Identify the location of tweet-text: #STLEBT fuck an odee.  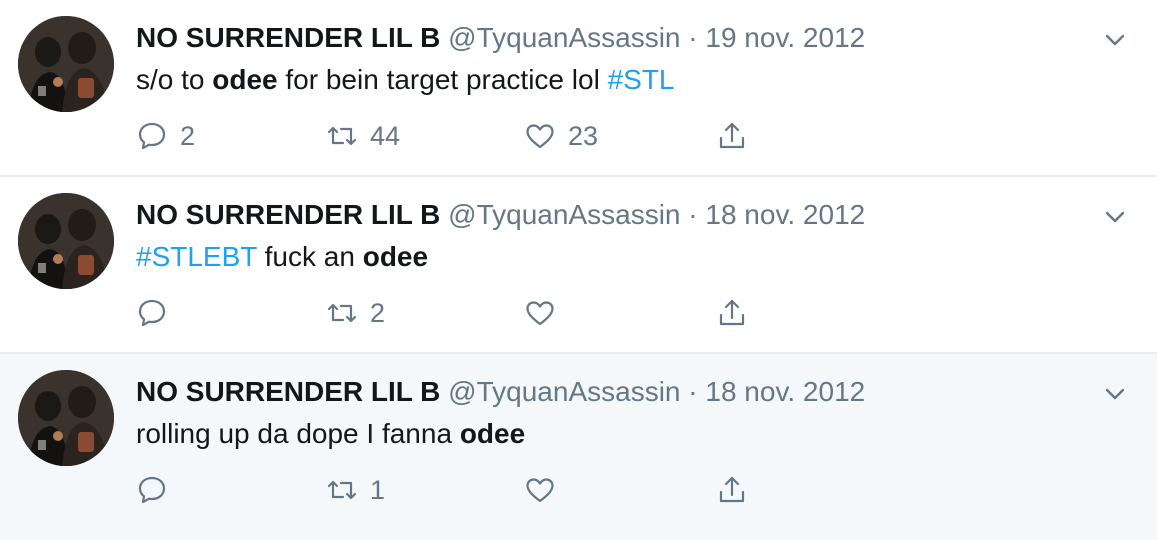
(282, 257).